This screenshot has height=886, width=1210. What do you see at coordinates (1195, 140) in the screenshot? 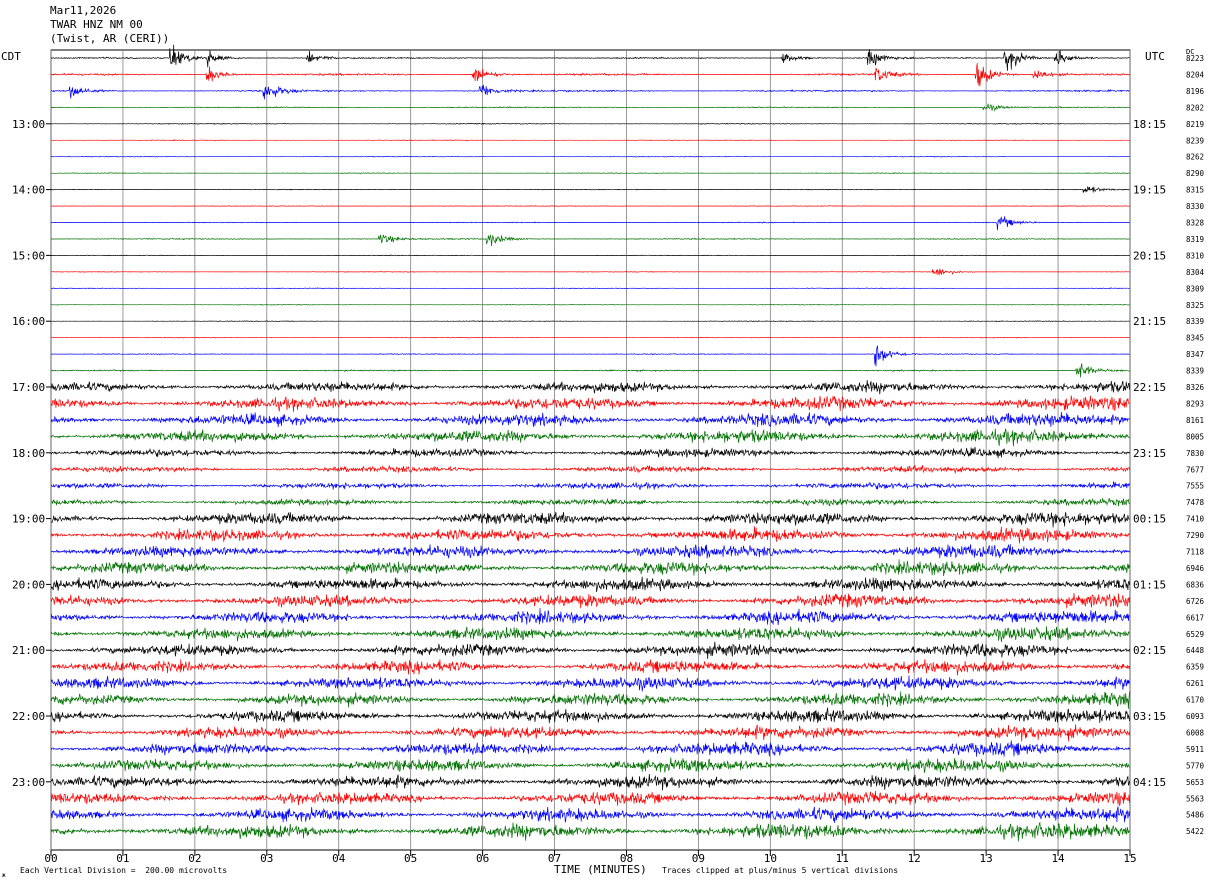
I see `dc-offset-label: 8239` at bounding box center [1195, 140].